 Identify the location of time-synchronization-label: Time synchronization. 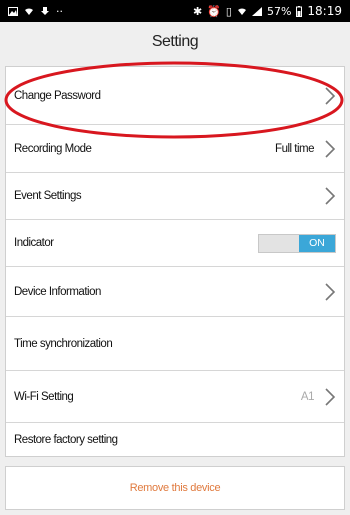
(63, 343).